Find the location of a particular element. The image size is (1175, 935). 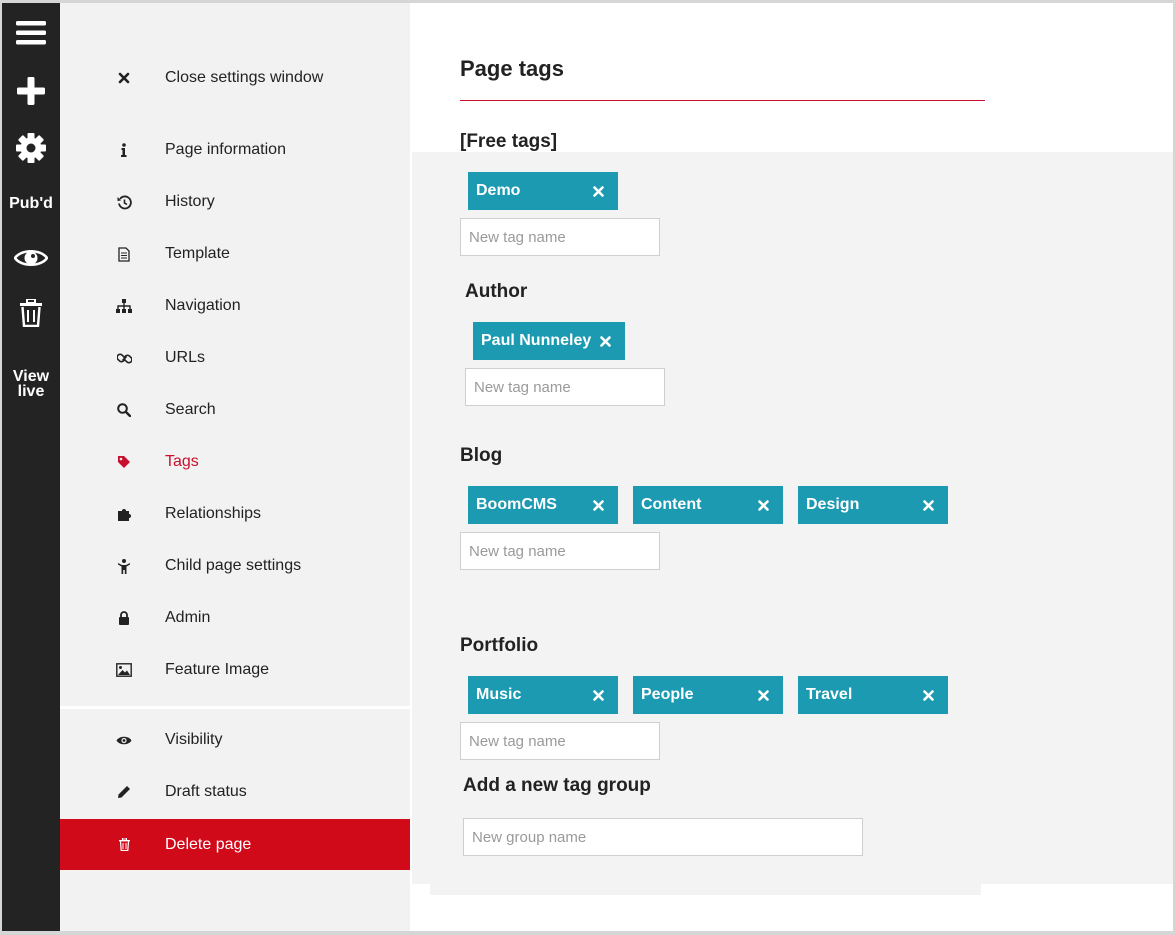

tag-chip: Music is located at coordinates (543, 695).